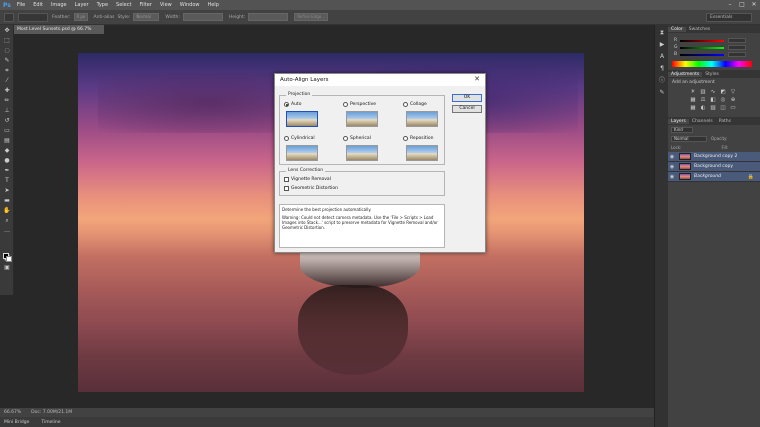  Describe the element at coordinates (7, 70) in the screenshot. I see `crop-tool-icon: ⌗` at that location.